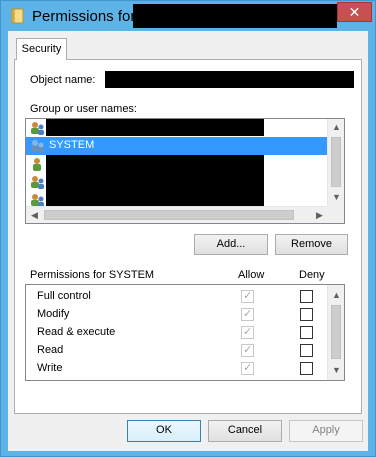 Image resolution: width=376 pixels, height=457 pixels. What do you see at coordinates (50, 368) in the screenshot?
I see `permission-name: Write` at bounding box center [50, 368].